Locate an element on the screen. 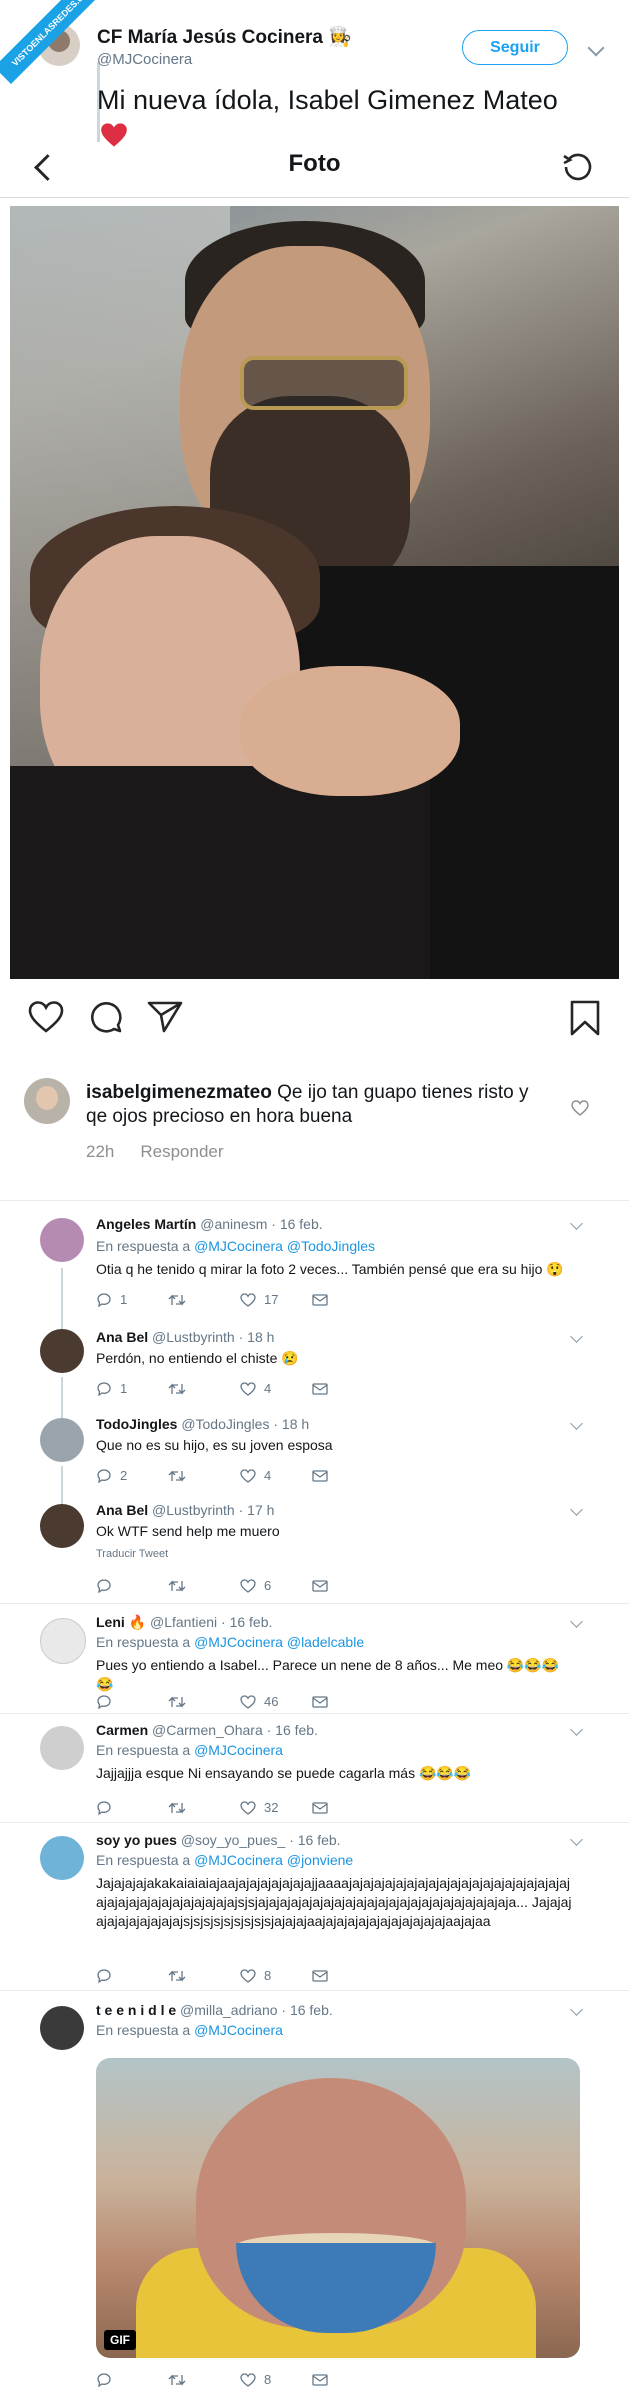  reply-button: 2 is located at coordinates (132, 1475).